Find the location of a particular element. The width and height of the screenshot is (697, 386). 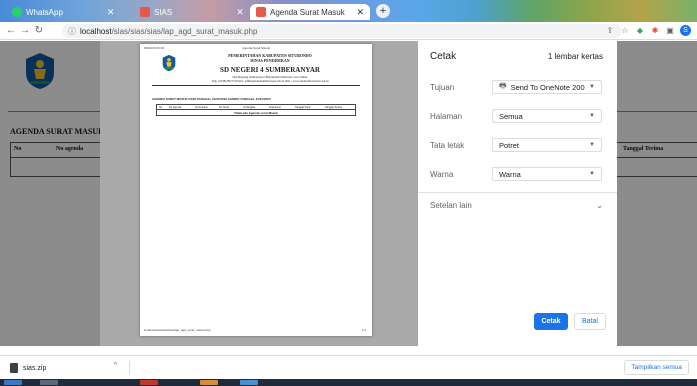

new-tab-button: + is located at coordinates (383, 11).